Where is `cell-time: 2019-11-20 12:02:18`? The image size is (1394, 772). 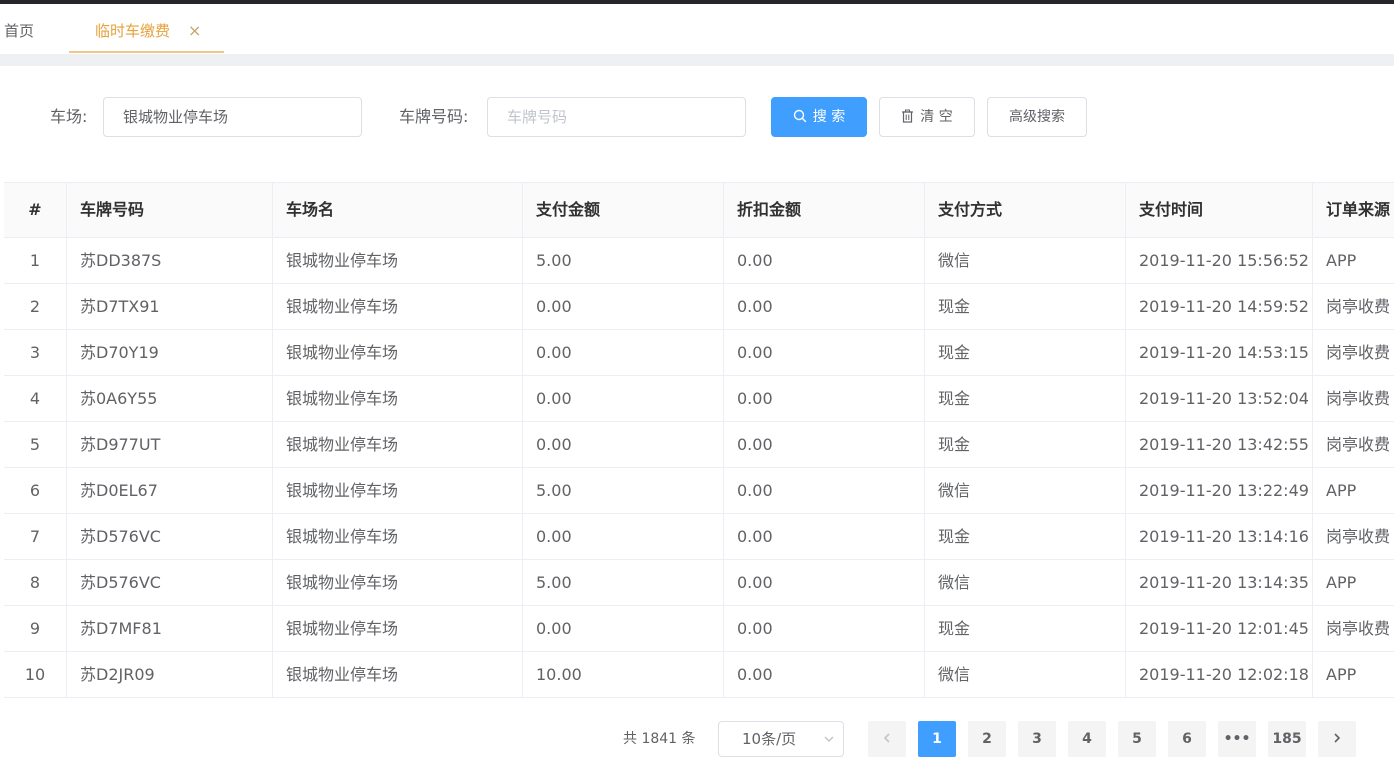
cell-time: 2019-11-20 12:02:18 is located at coordinates (1218, 674).